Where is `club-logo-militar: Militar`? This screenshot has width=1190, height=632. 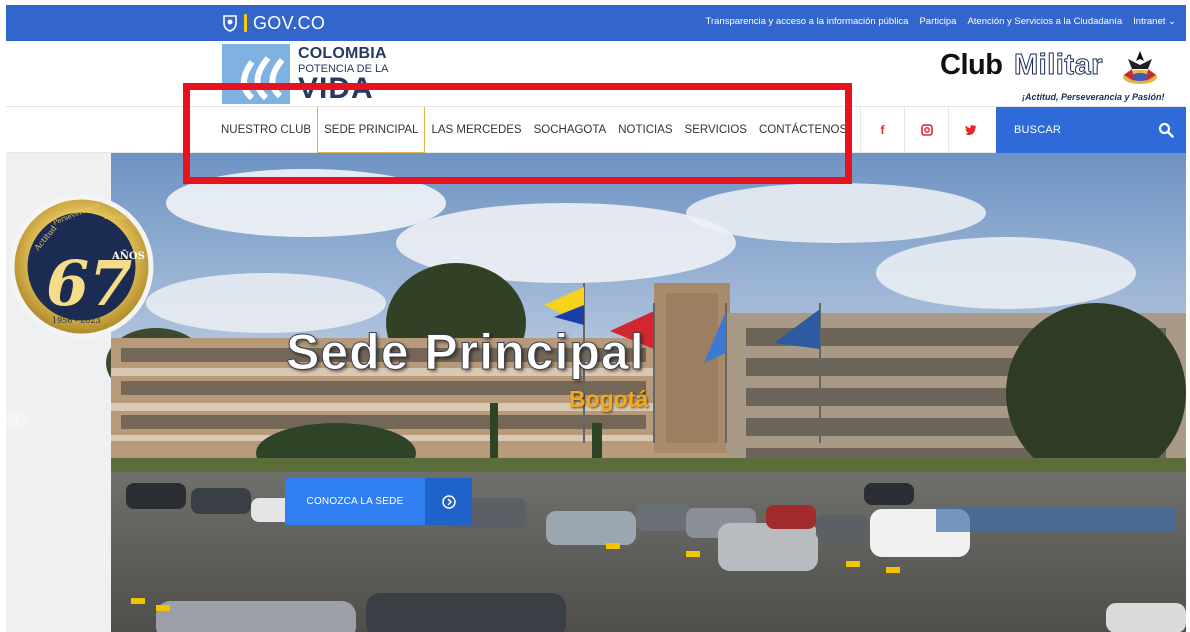 club-logo-militar: Militar is located at coordinates (1058, 65).